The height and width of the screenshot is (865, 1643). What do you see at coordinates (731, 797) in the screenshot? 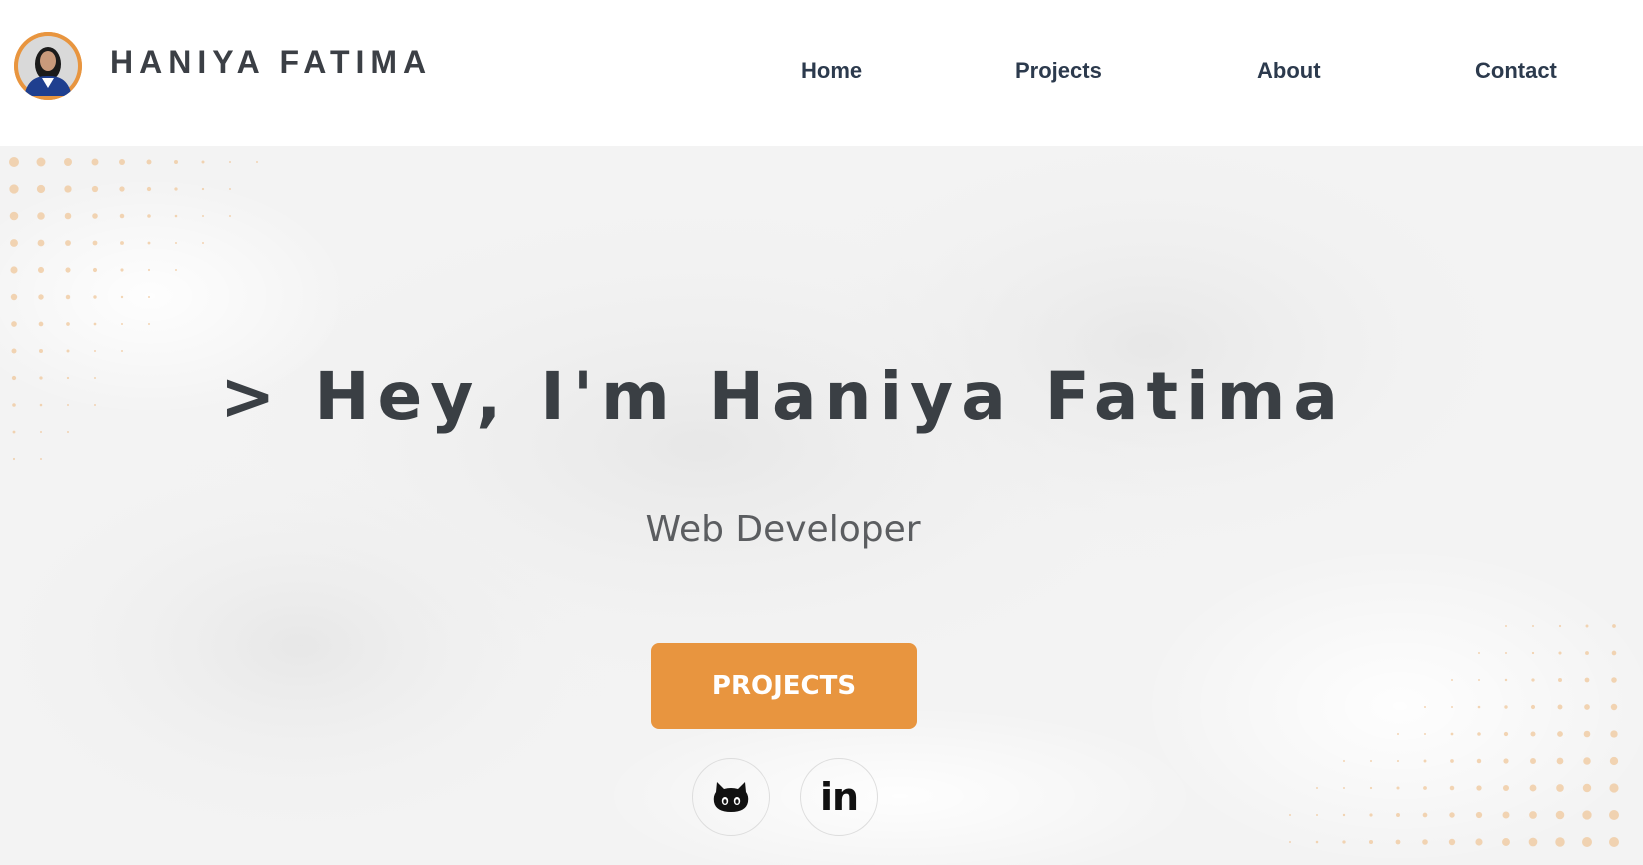
I see `github-link` at bounding box center [731, 797].